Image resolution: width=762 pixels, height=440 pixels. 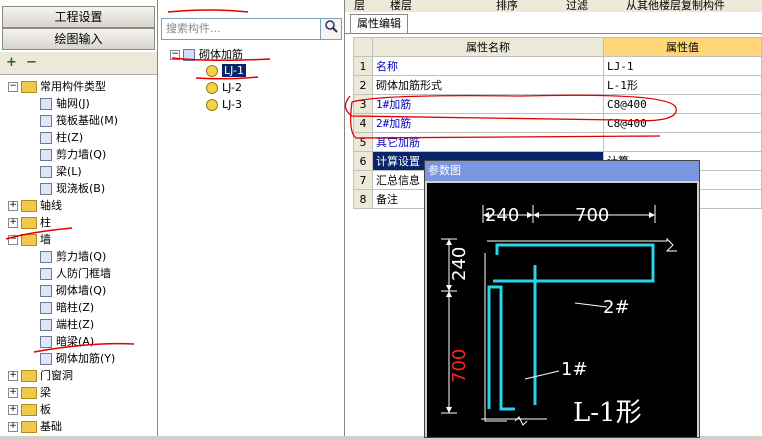 I want to click on tree-category: + 柱, so click(x=29, y=222).